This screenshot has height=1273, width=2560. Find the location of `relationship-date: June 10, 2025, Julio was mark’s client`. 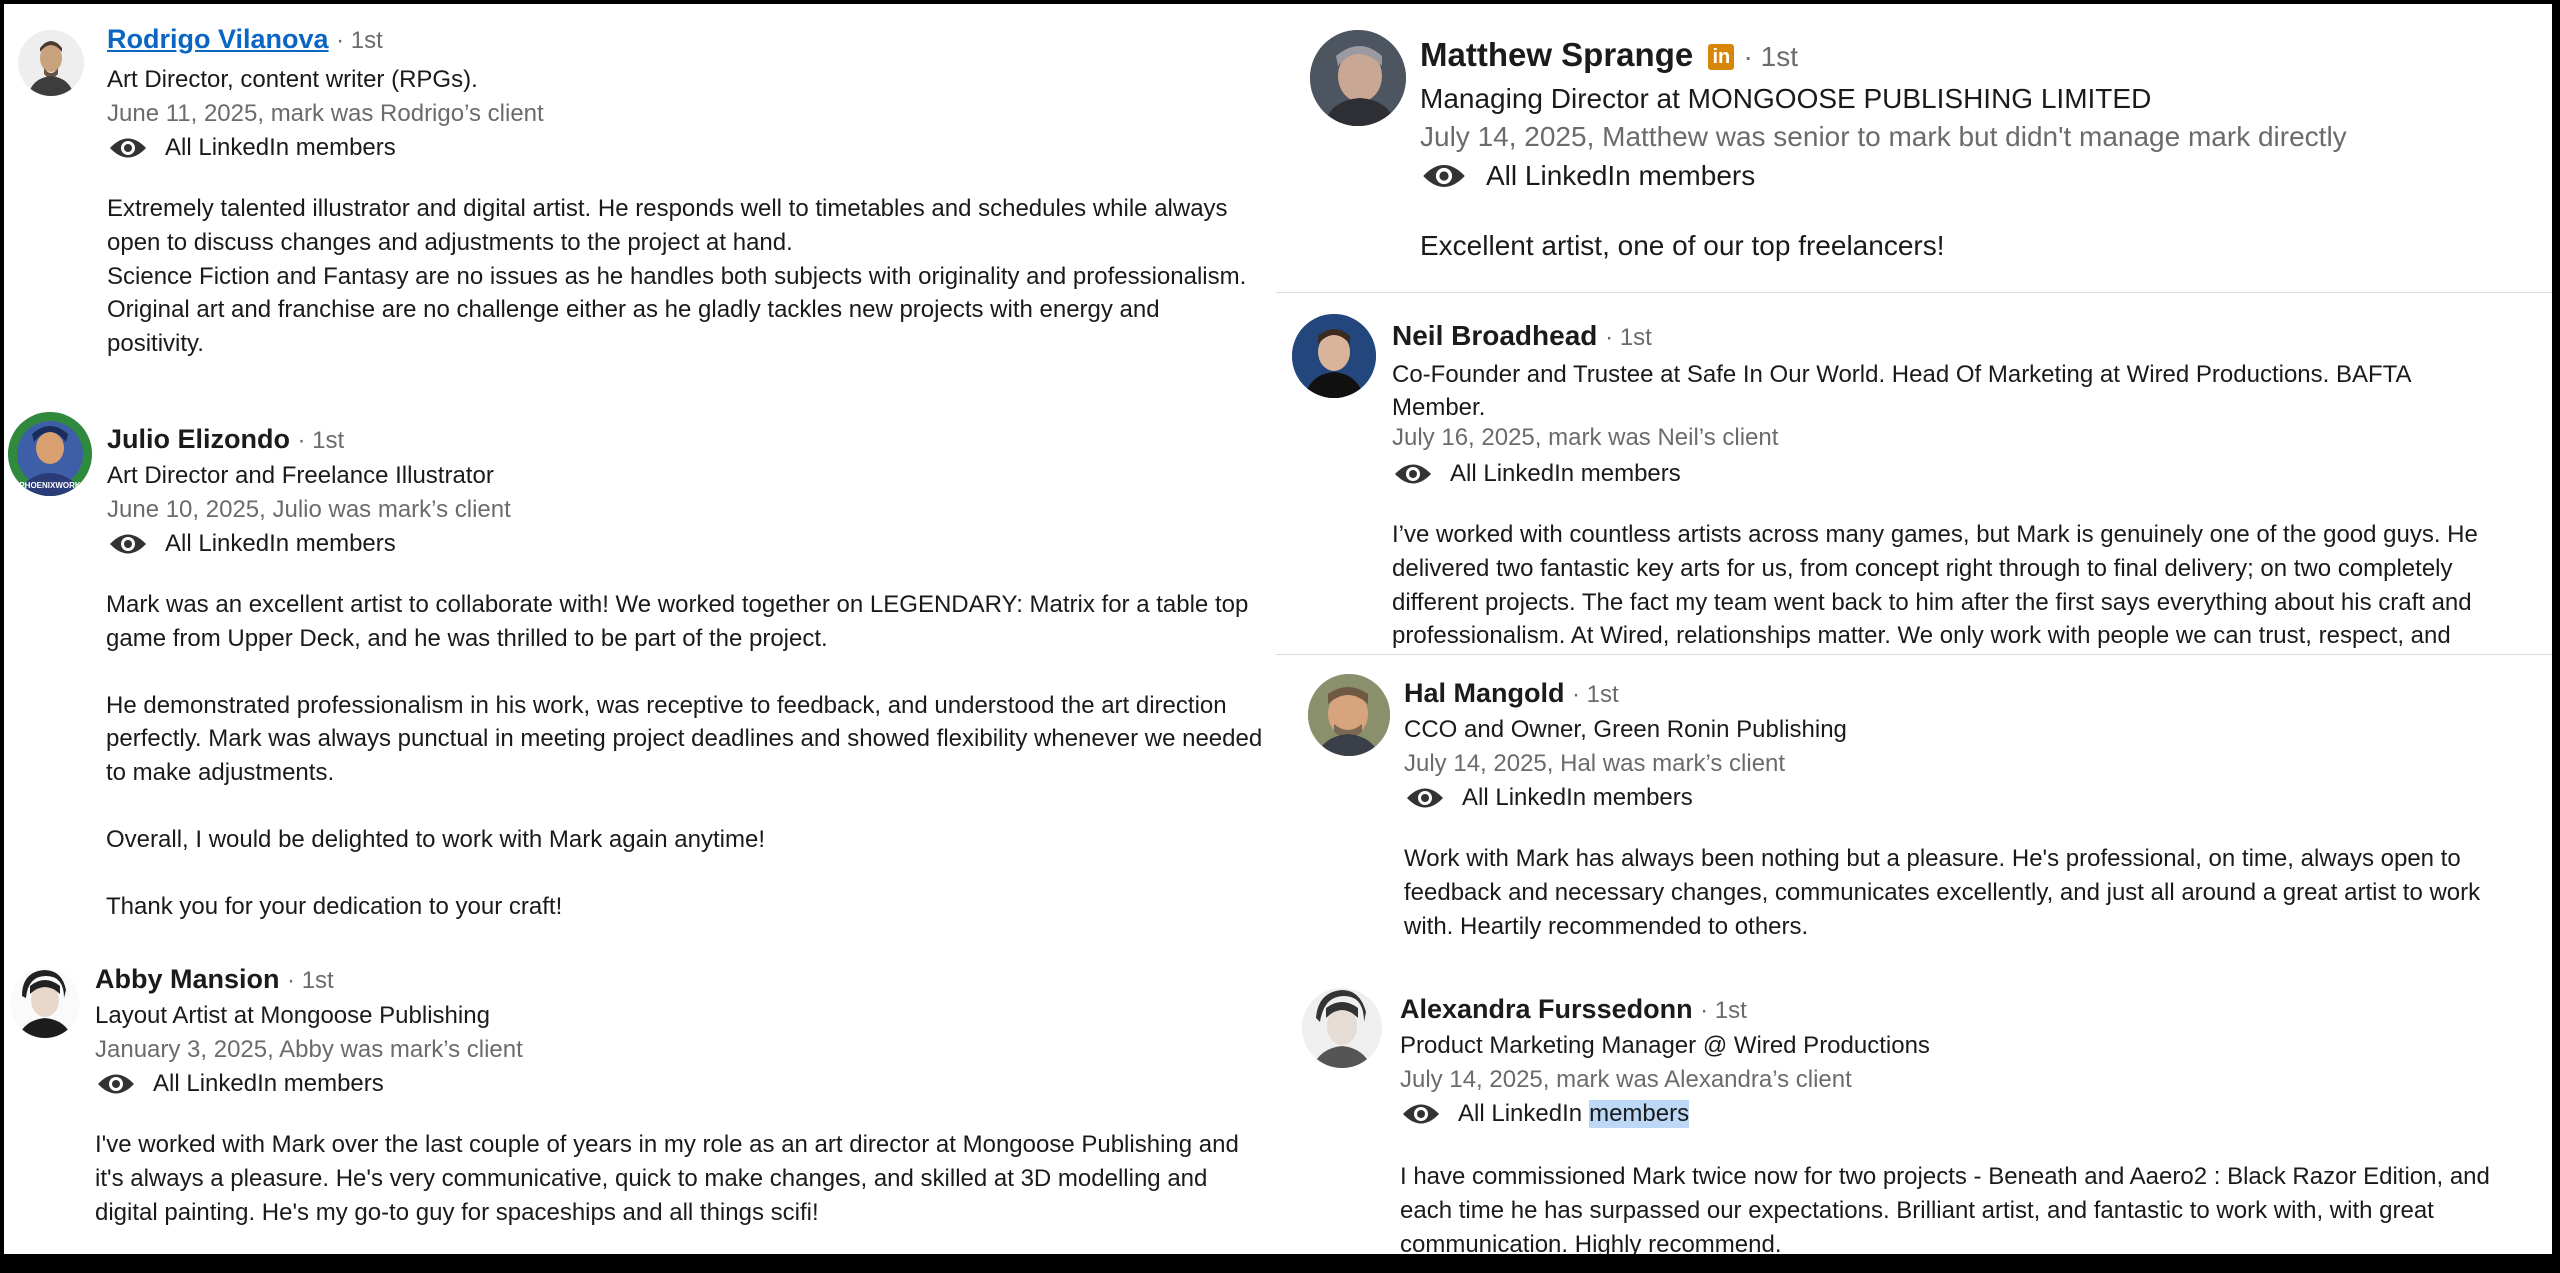

relationship-date: June 10, 2025, Julio was mark’s client is located at coordinates (309, 509).